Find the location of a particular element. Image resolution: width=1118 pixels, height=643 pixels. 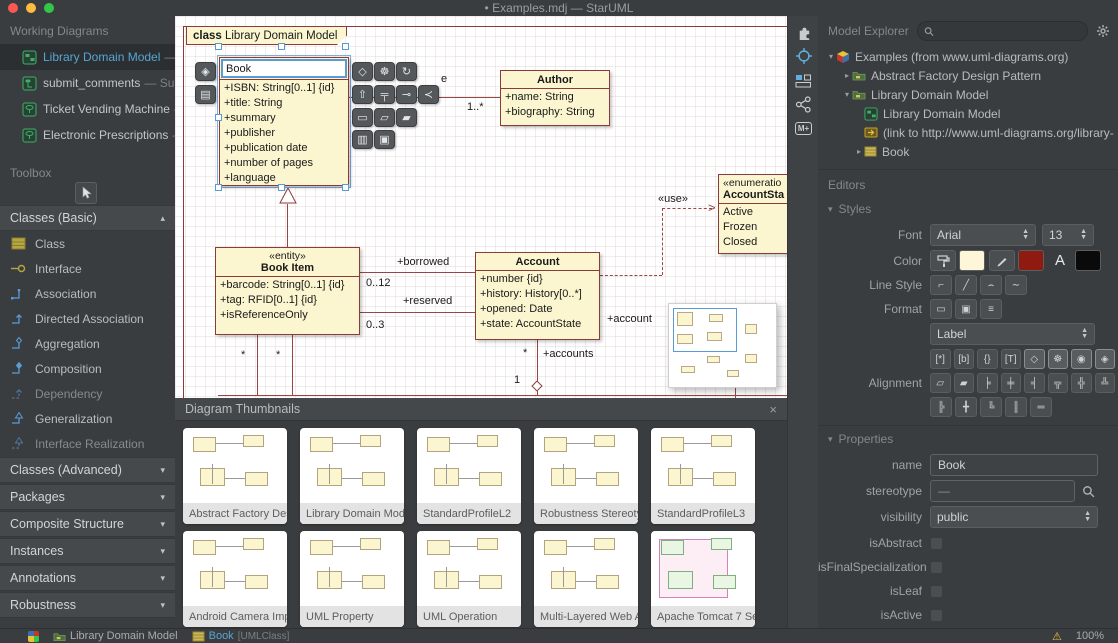

model-explorer-search is located at coordinates (1002, 31).